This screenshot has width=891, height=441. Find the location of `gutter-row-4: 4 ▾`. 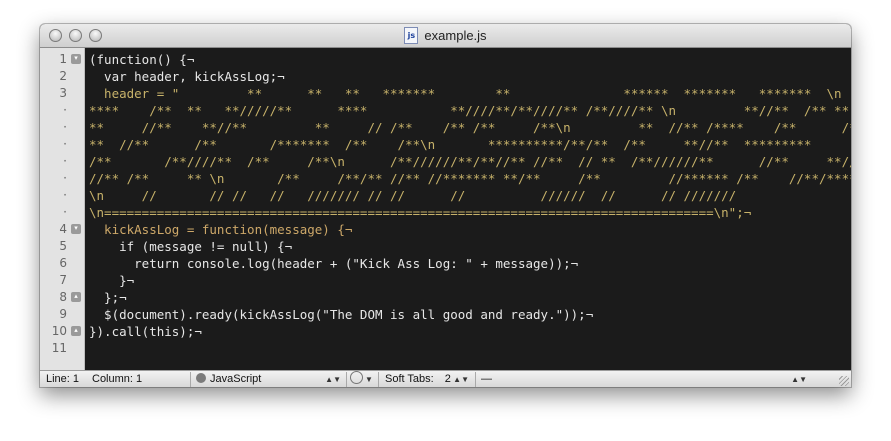

gutter-row-4: 4 ▾ is located at coordinates (62, 229).